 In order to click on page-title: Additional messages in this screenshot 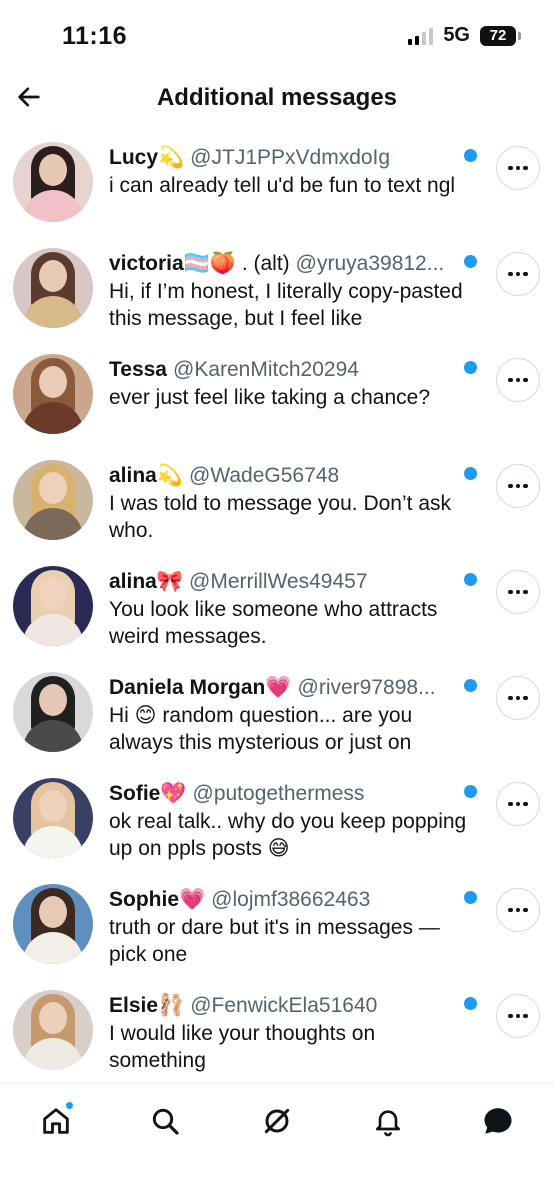, I will do `click(277, 97)`.